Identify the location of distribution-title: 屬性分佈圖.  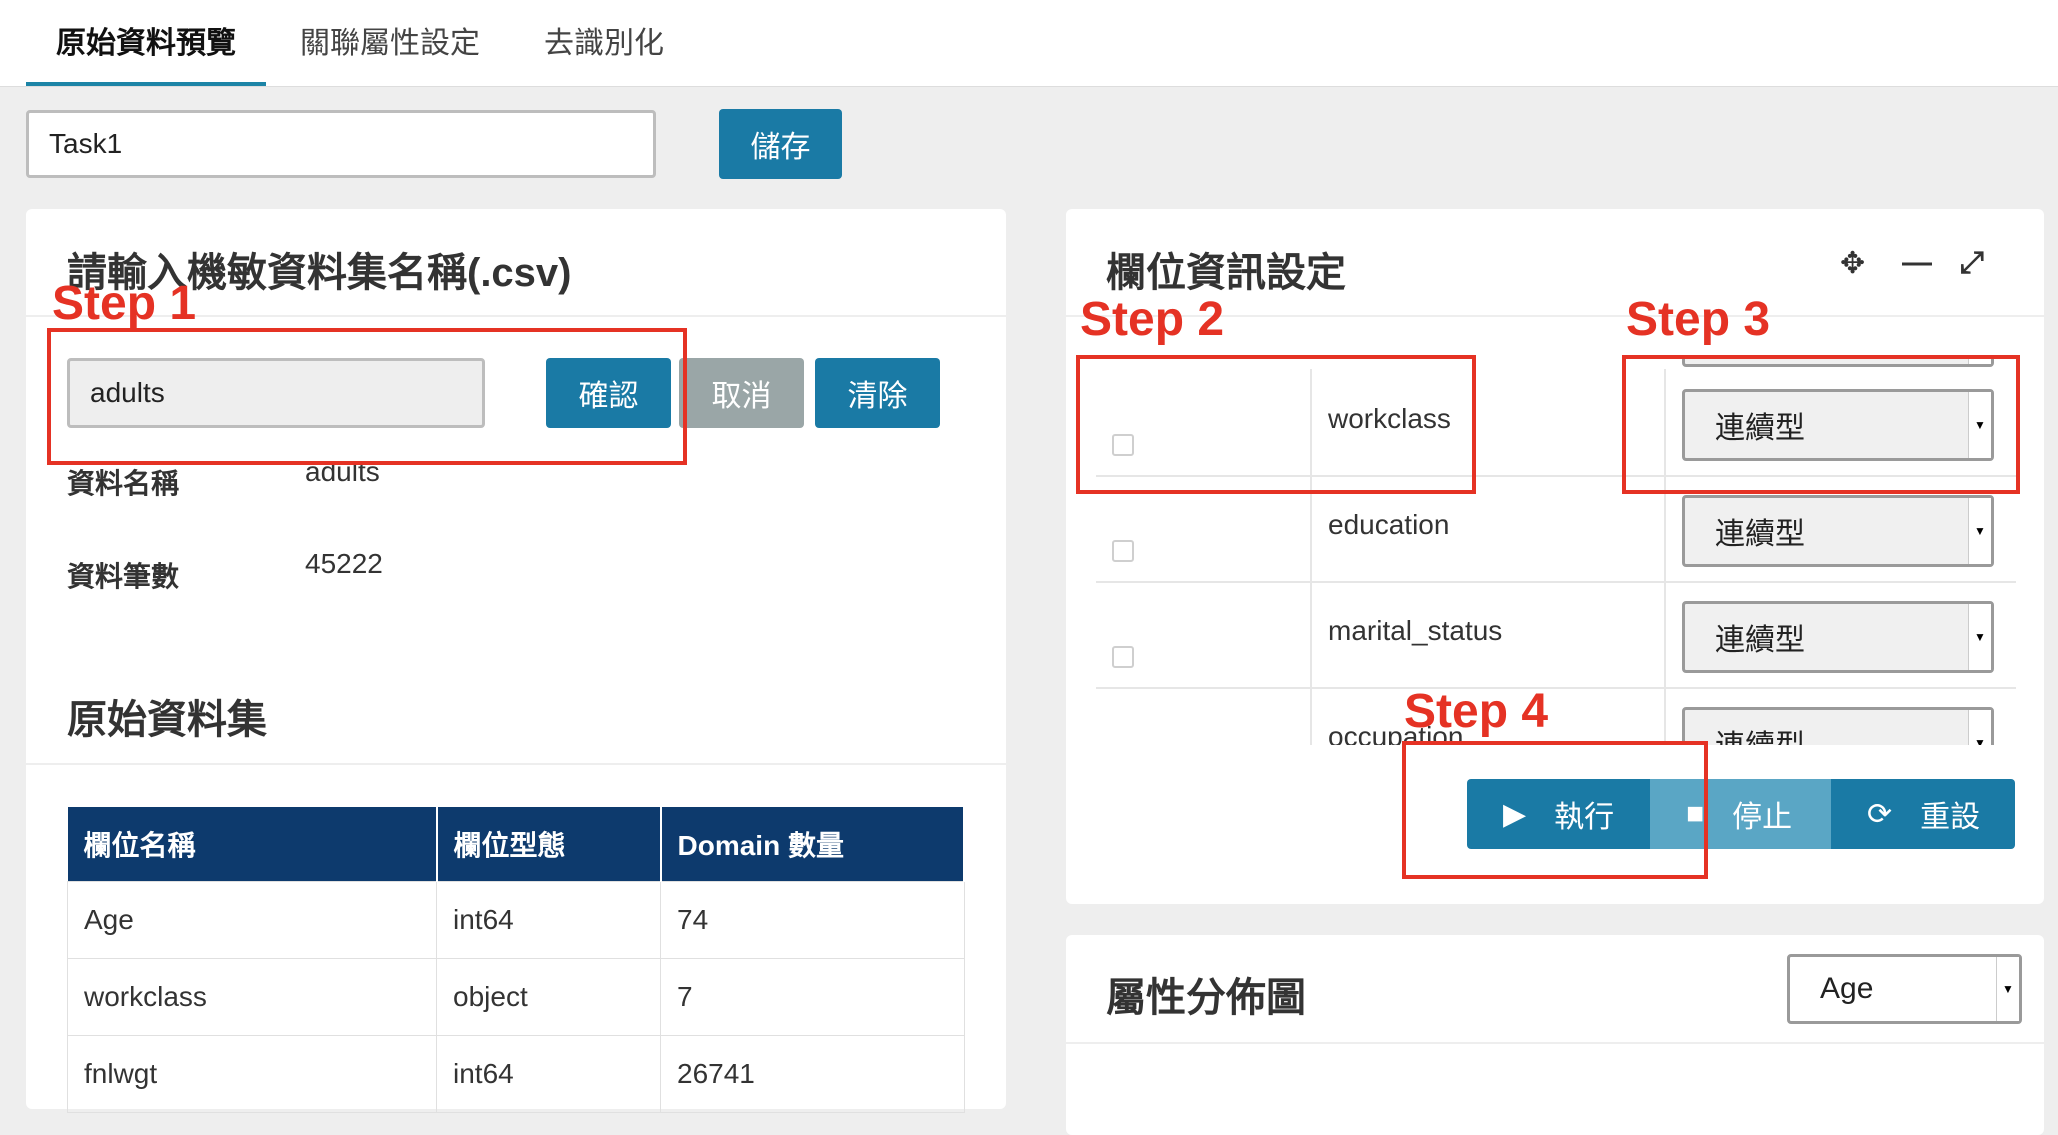
(1206, 998).